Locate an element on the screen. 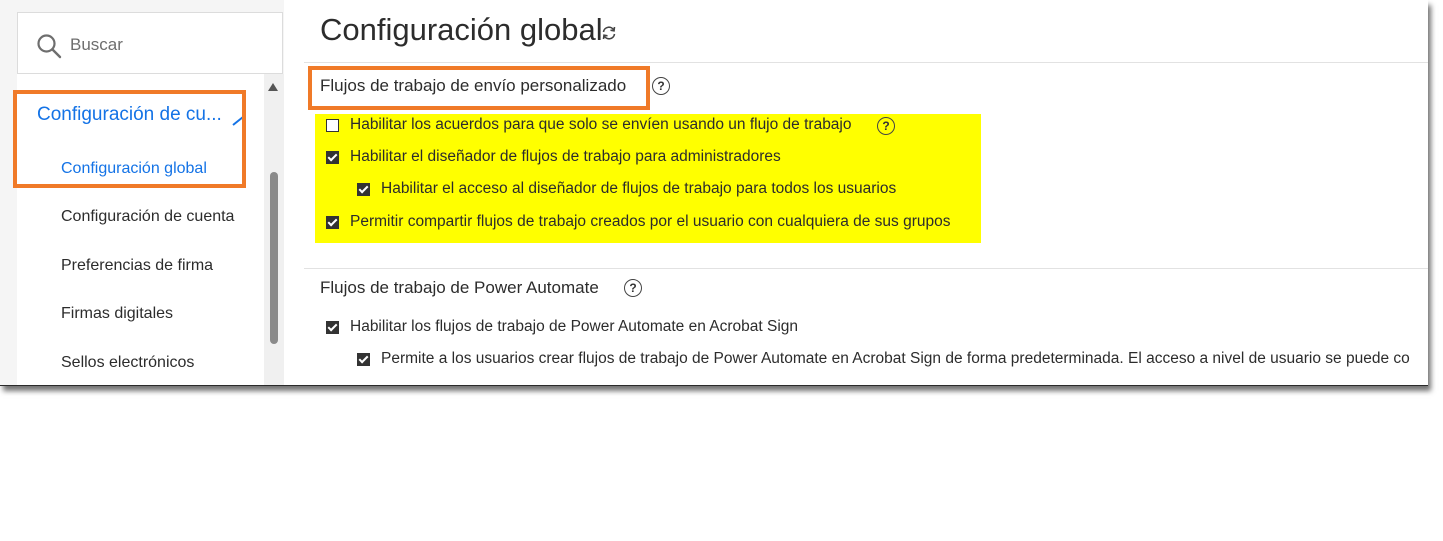  checkbox-enable-power-automate is located at coordinates (332, 327).